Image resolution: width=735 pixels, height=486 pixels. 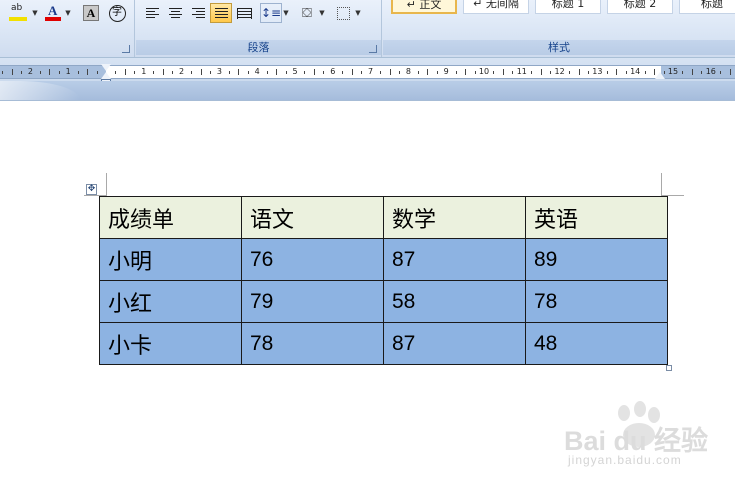 I want to click on highlighter-icon: ab, so click(x=18, y=12).